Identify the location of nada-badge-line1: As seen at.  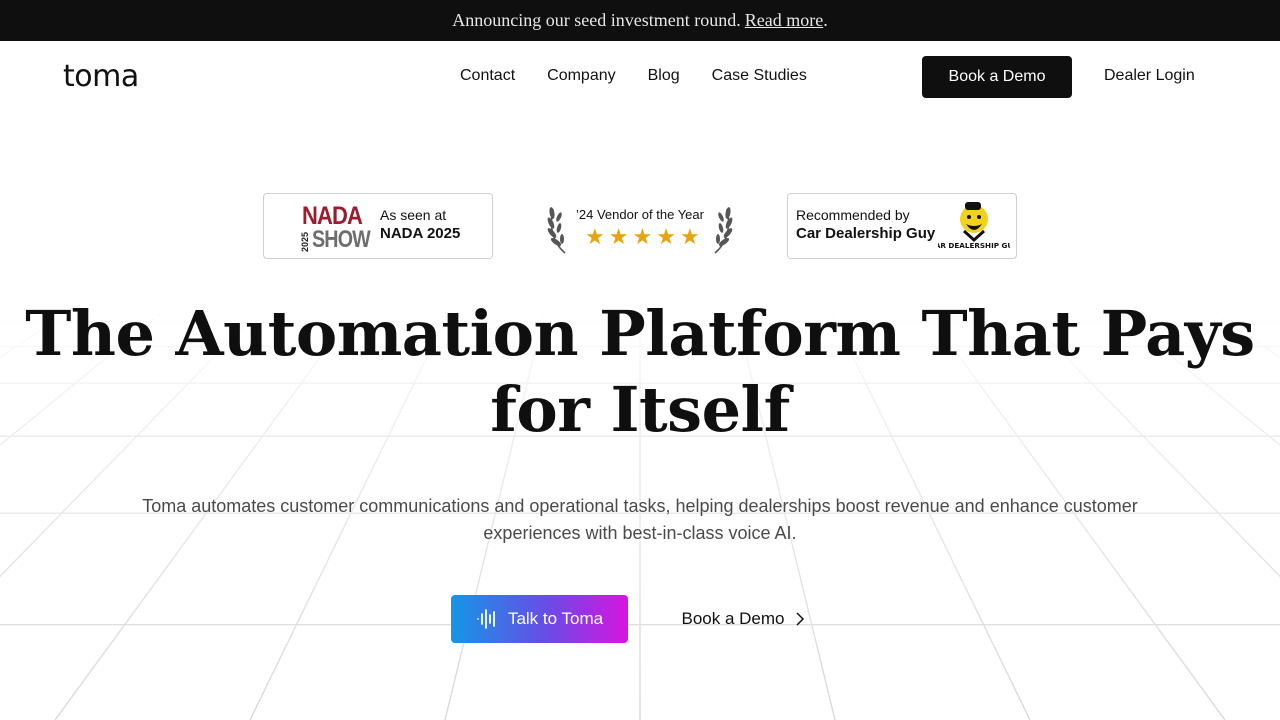
(413, 215).